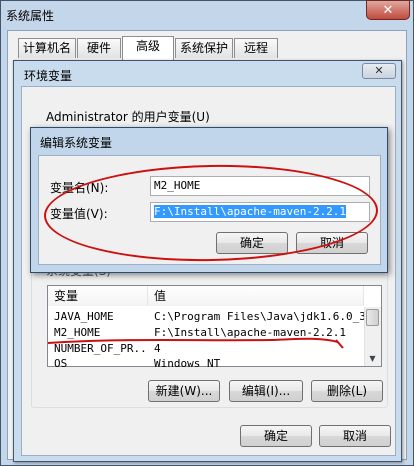  What do you see at coordinates (99, 48) in the screenshot?
I see `tab-hardware: 硬件` at bounding box center [99, 48].